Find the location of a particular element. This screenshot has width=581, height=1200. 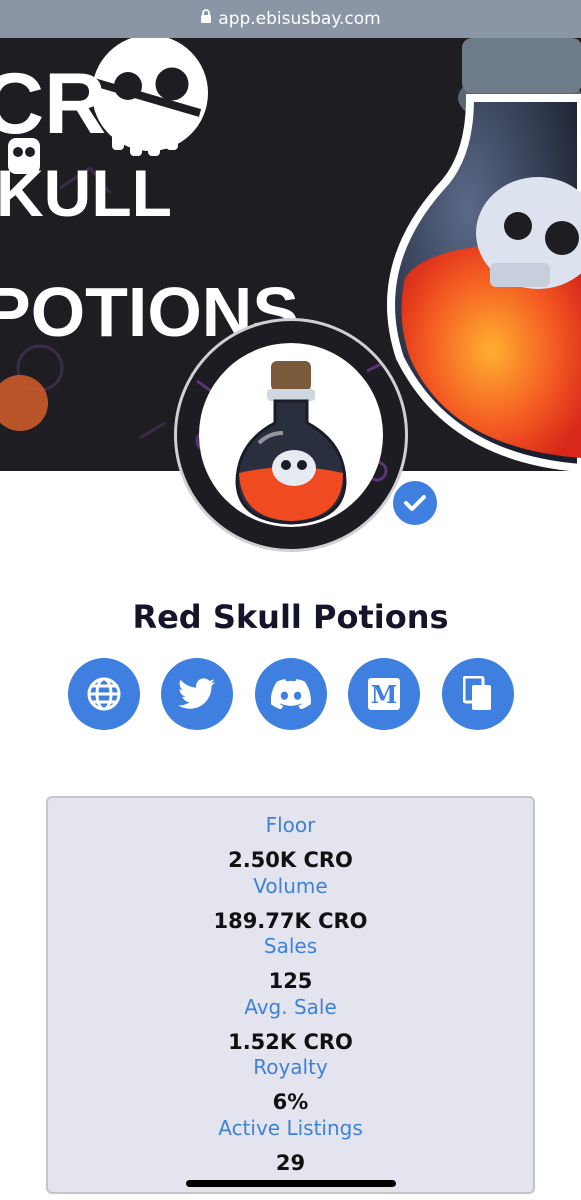

medium-icon: M is located at coordinates (384, 694).